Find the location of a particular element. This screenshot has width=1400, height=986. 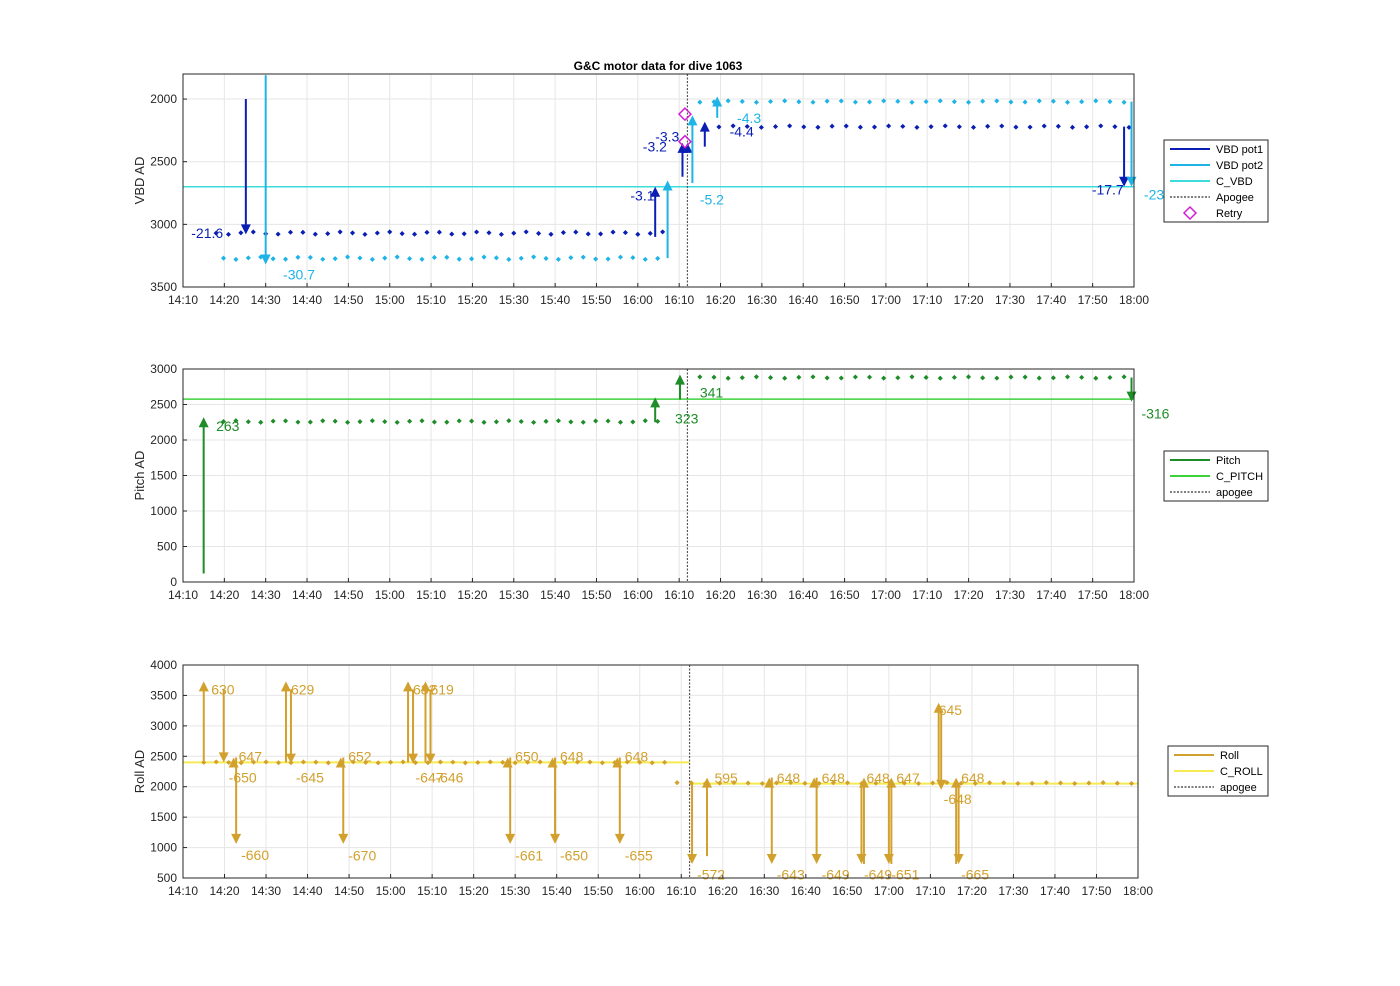

move-annotation: -572 is located at coordinates (711, 874).